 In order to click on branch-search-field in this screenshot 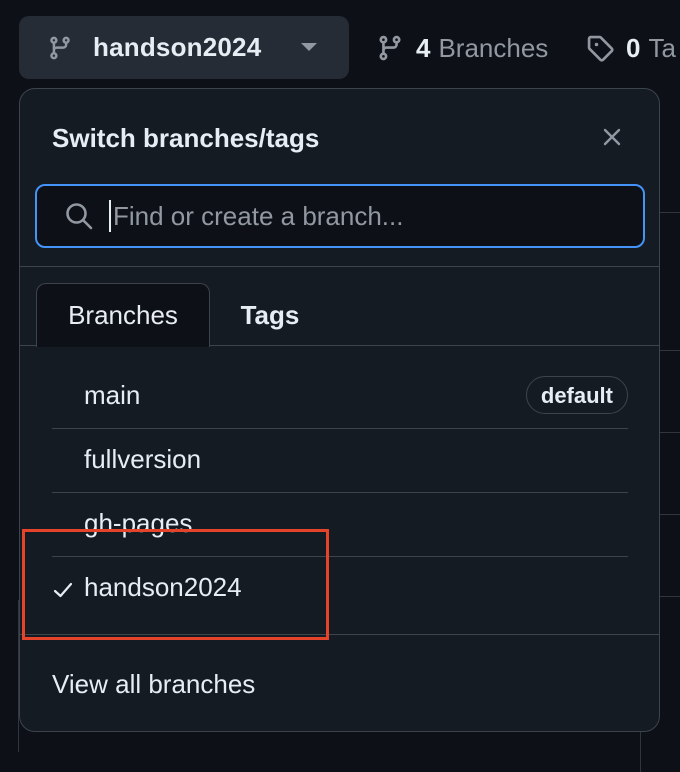, I will do `click(340, 216)`.